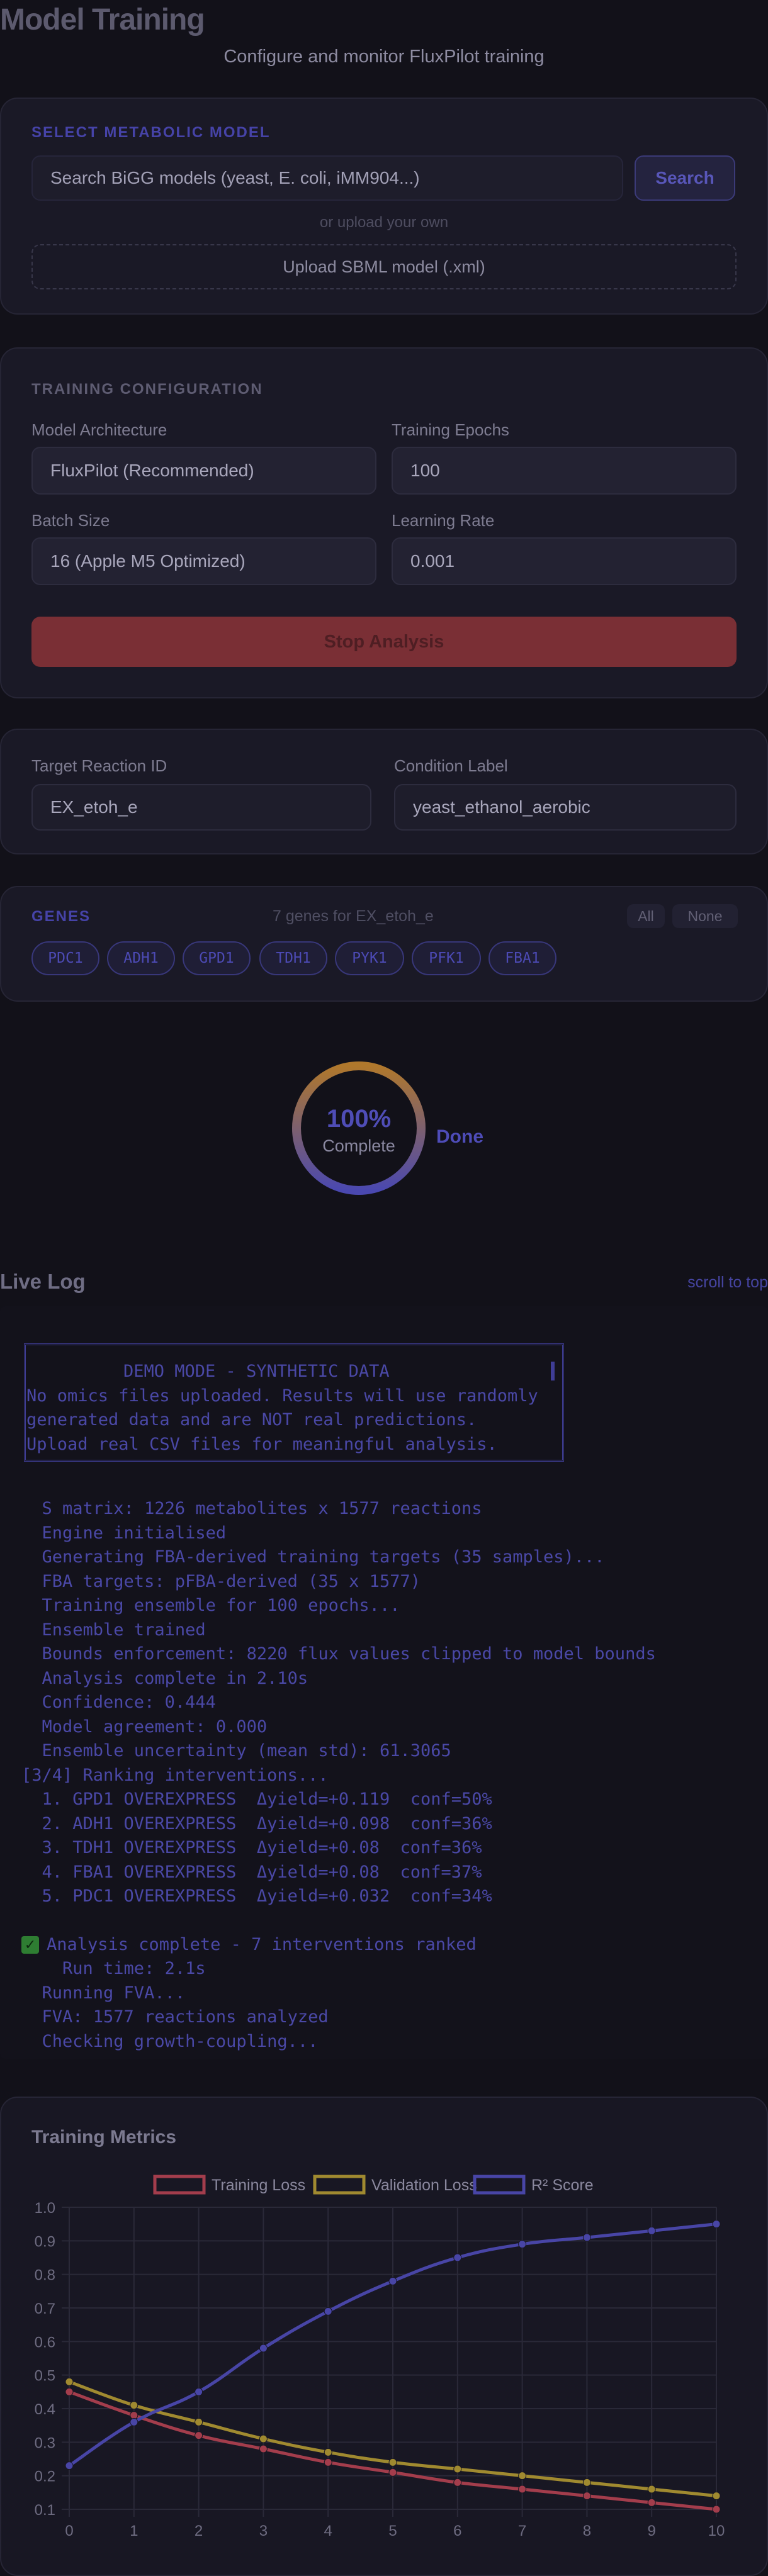 This screenshot has width=768, height=2576. Describe the element at coordinates (70, 520) in the screenshot. I see `batch-size-label: Batch Size` at that location.